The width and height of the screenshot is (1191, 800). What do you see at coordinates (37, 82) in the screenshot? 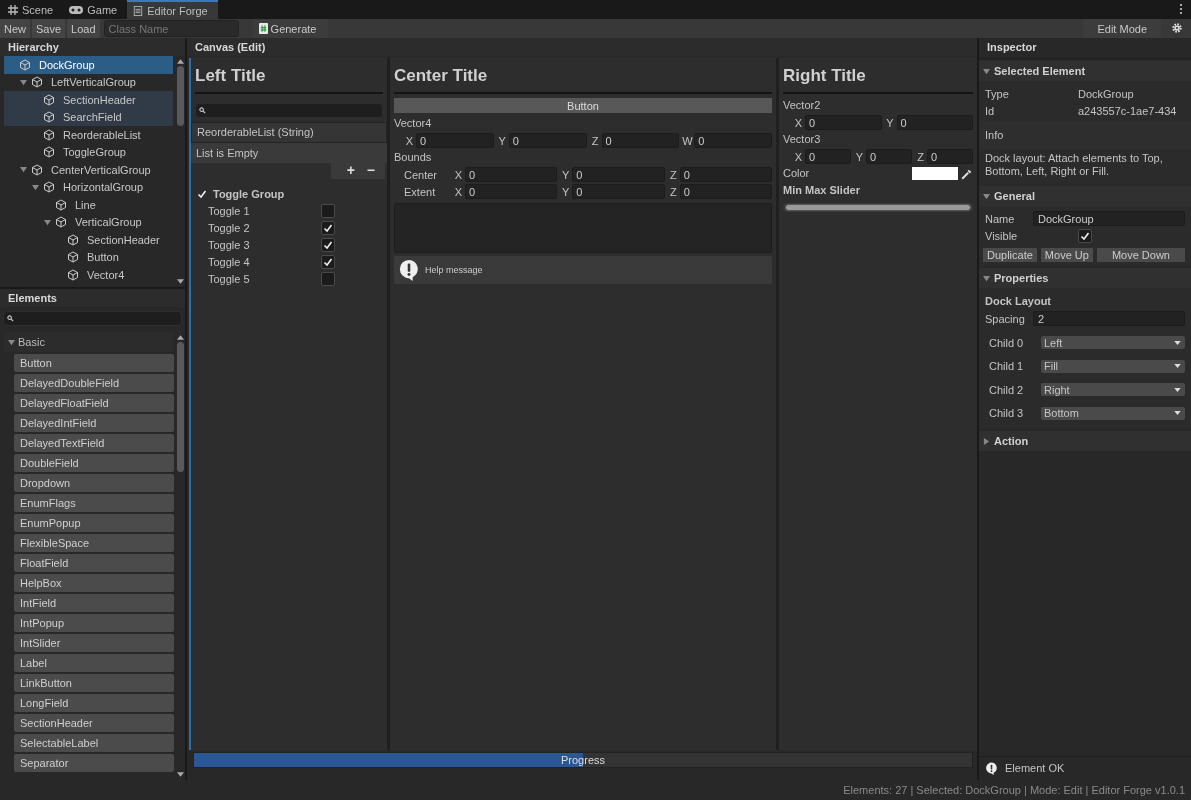
I see `cube-icon` at bounding box center [37, 82].